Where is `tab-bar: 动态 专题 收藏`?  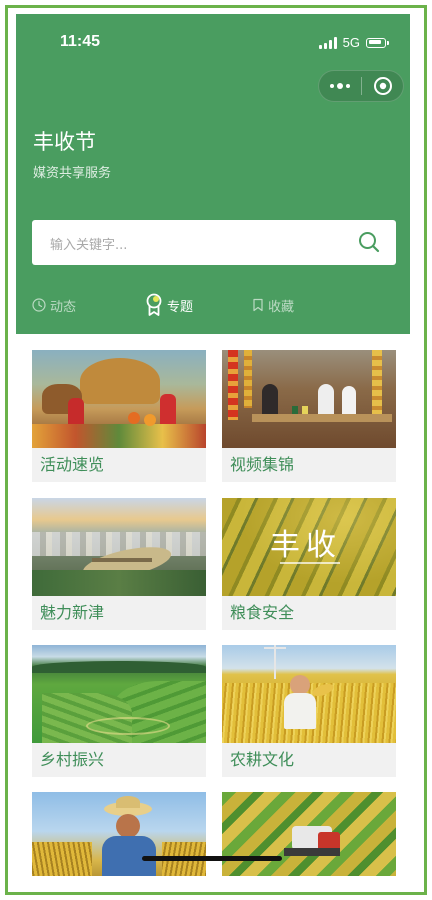 tab-bar: 动态 专题 收藏 is located at coordinates (213, 305).